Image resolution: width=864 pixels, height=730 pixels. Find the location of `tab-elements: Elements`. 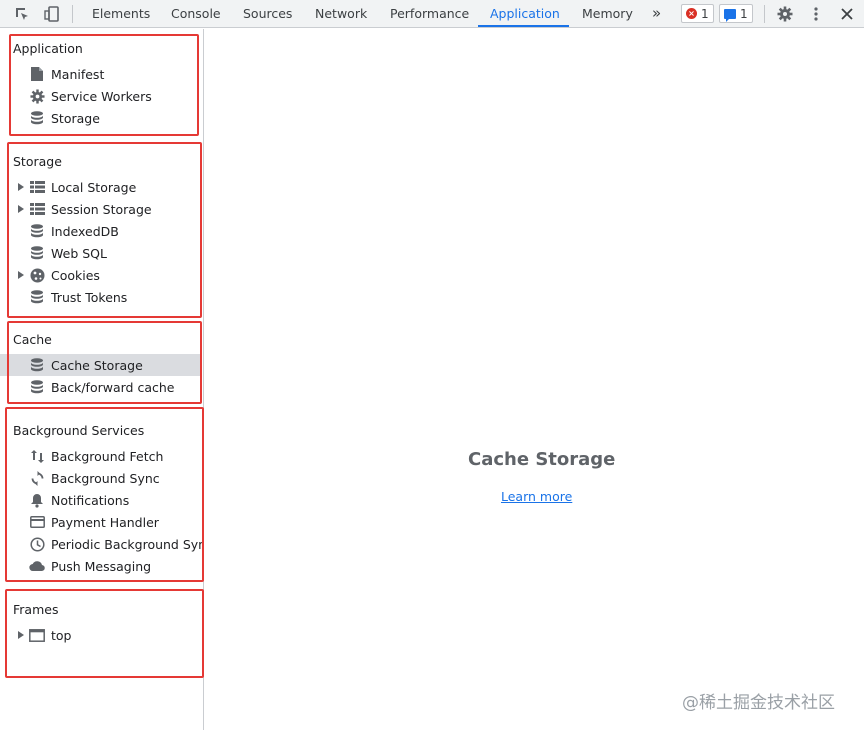

tab-elements: Elements is located at coordinates (121, 14).